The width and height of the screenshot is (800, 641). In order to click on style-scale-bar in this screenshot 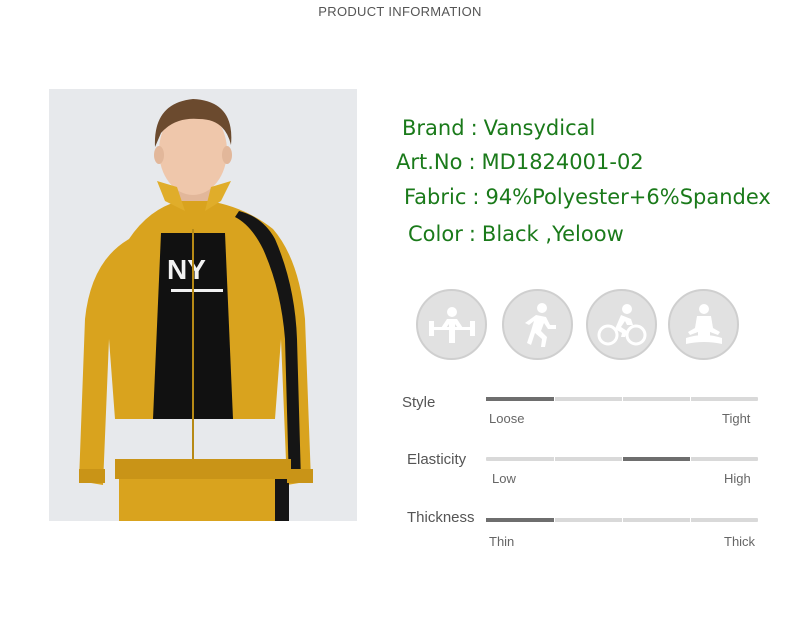, I will do `click(622, 399)`.